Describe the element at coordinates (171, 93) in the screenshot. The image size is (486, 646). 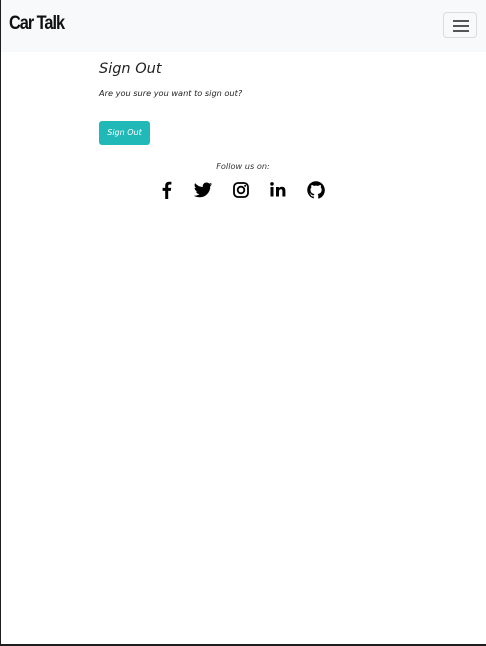
I see `signout-confirmation-text: Are you sure you want to sign out?` at that location.